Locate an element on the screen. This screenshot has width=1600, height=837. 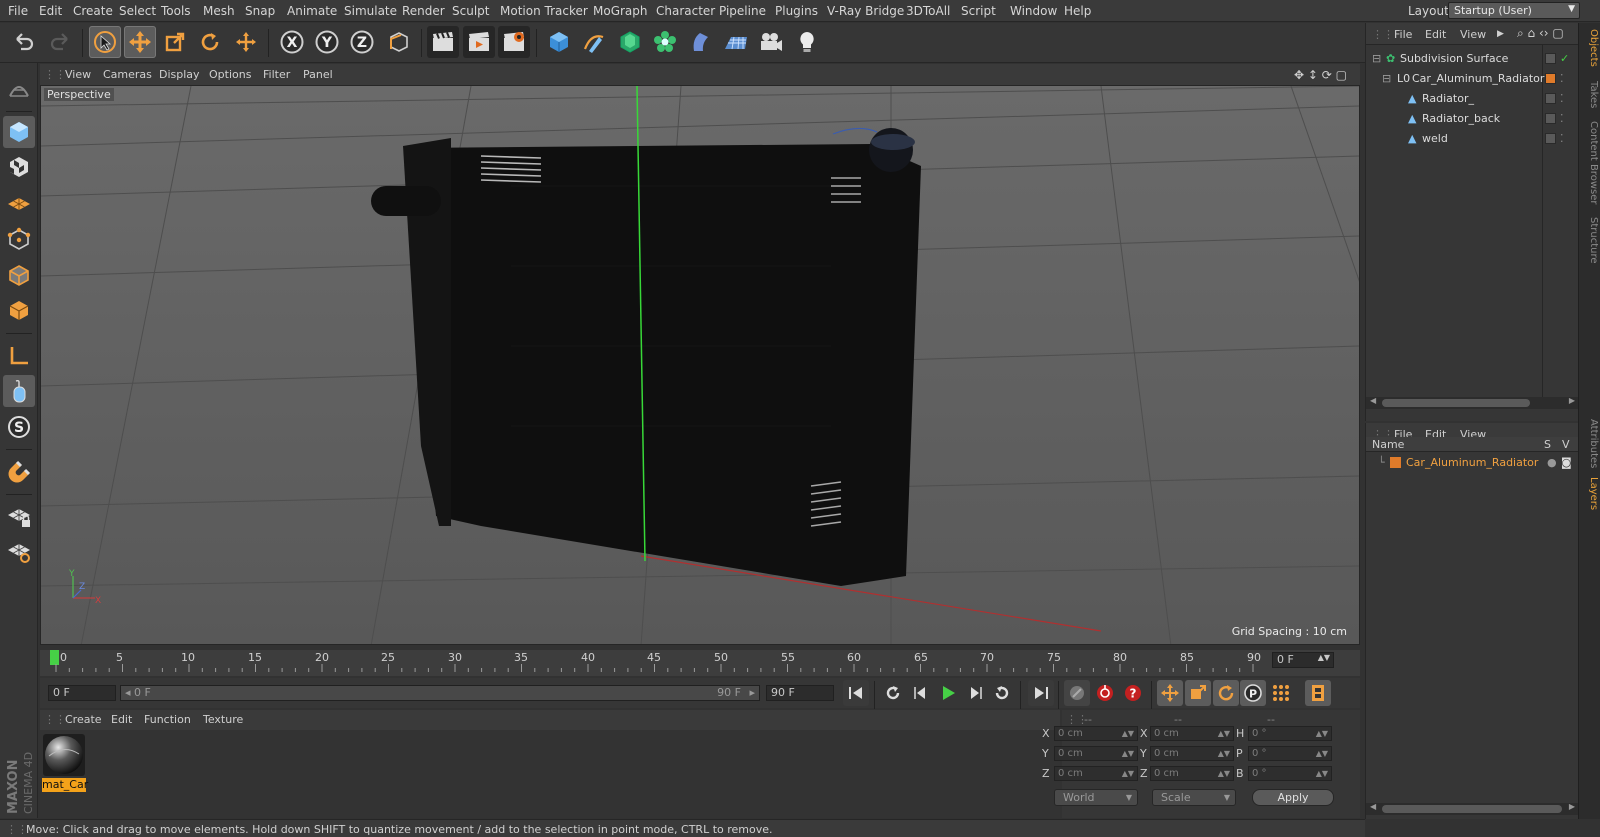
size-mode-select: Scale ▼ is located at coordinates (1194, 797).